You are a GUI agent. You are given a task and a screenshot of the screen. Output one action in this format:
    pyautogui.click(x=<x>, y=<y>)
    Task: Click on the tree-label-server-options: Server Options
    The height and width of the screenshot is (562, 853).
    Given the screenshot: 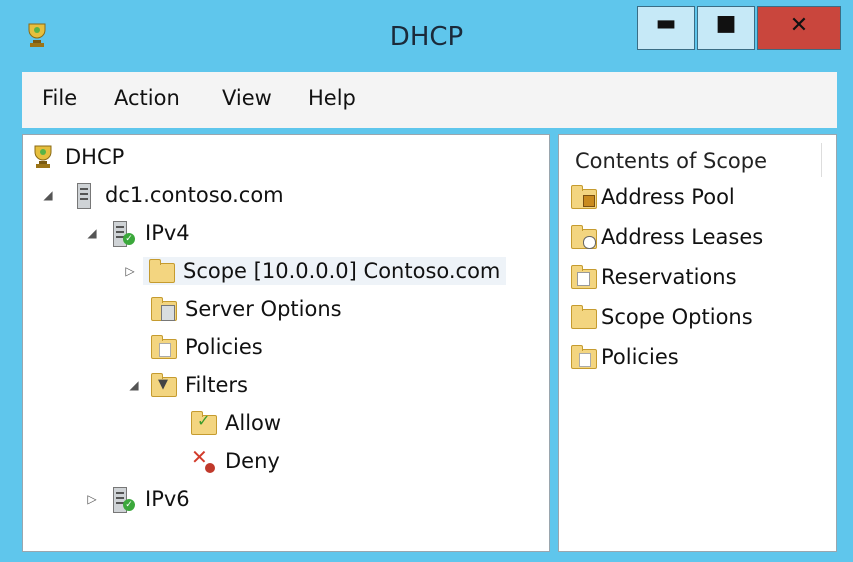 What is the action you would take?
    pyautogui.click(x=263, y=309)
    